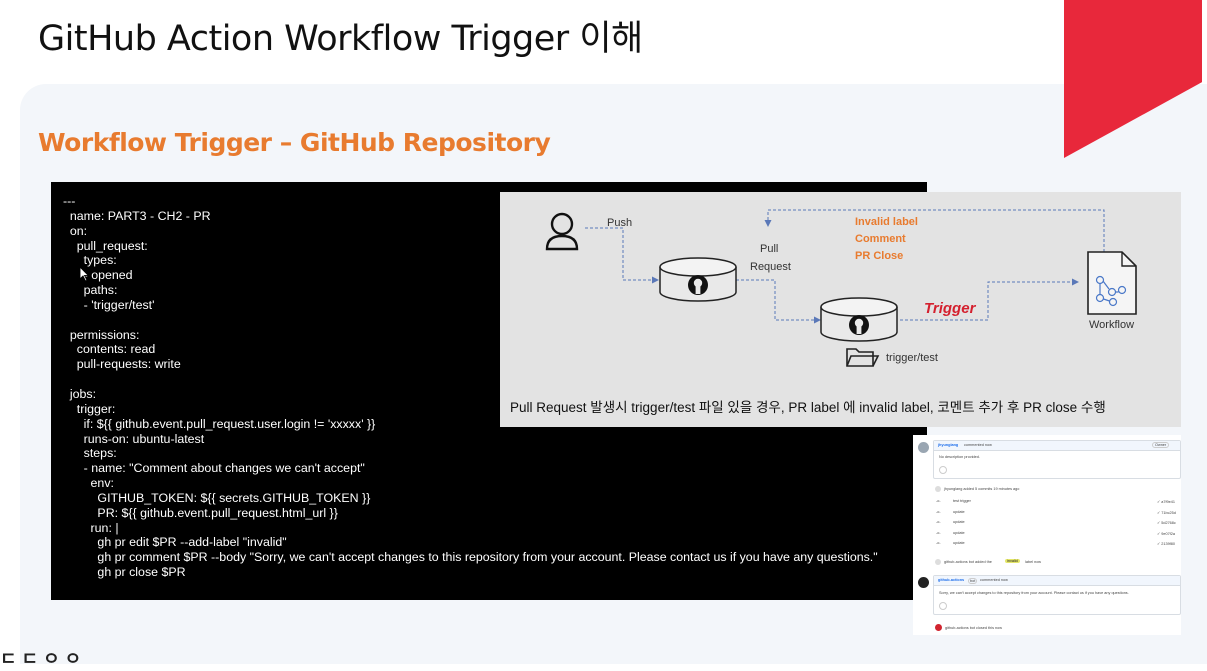 Image resolution: width=1207 pixels, height=671 pixels. I want to click on closed-event-text: github-actions bot closed this now, so click(973, 628).